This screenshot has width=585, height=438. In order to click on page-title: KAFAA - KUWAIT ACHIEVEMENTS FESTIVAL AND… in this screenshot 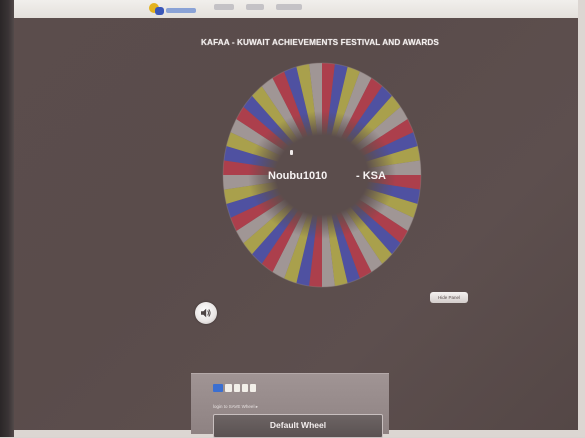, I will do `click(320, 42)`.